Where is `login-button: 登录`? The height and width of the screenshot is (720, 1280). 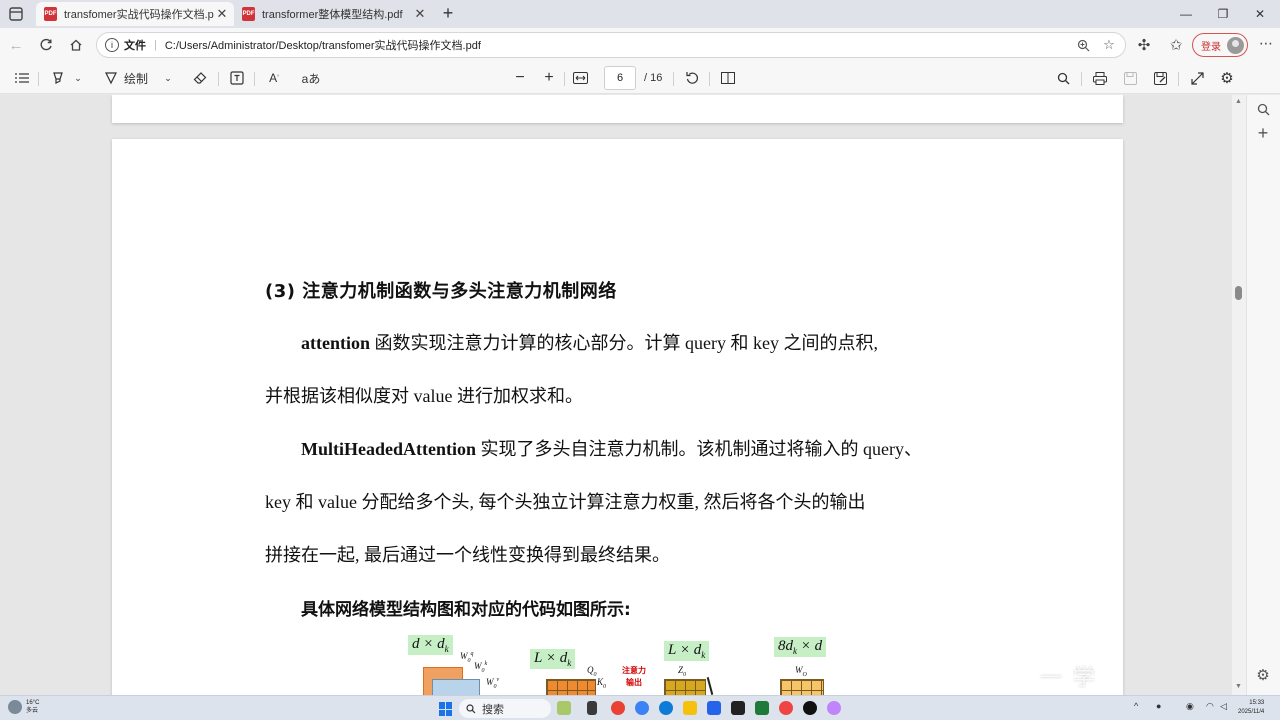 login-button: 登录 is located at coordinates (1220, 45).